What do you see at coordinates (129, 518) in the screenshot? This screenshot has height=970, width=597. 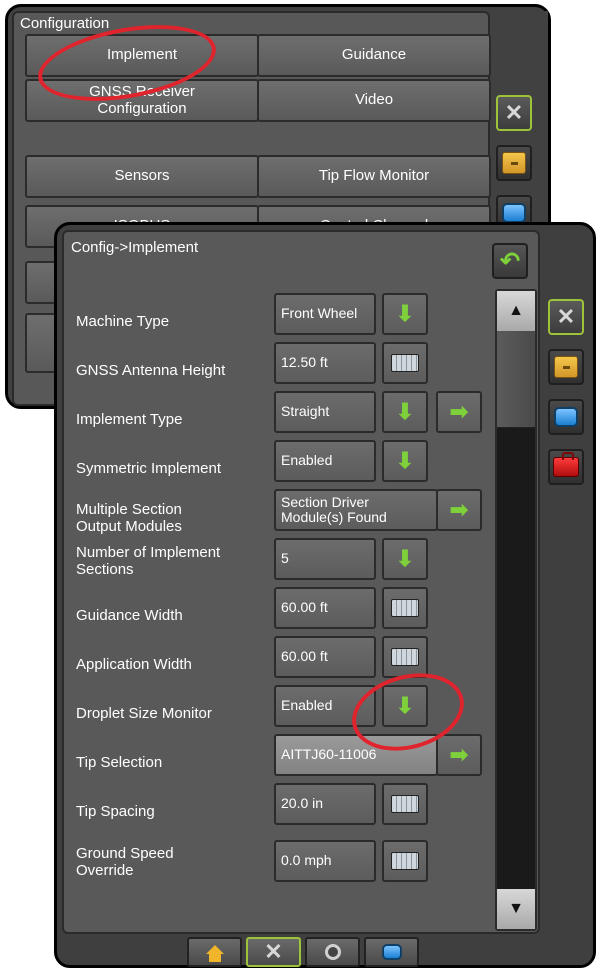 I see `multiple-section-output-modules-label: Multiple Section Output Modules` at bounding box center [129, 518].